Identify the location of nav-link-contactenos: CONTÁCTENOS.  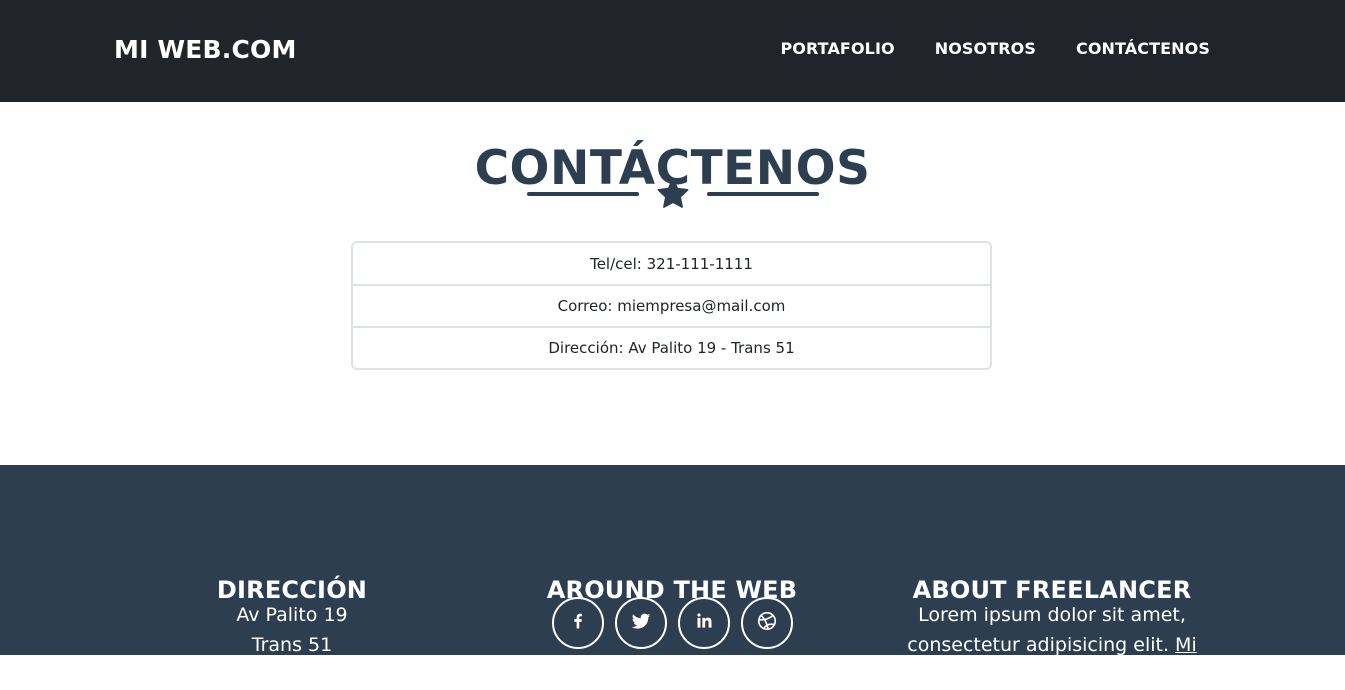
(1143, 49).